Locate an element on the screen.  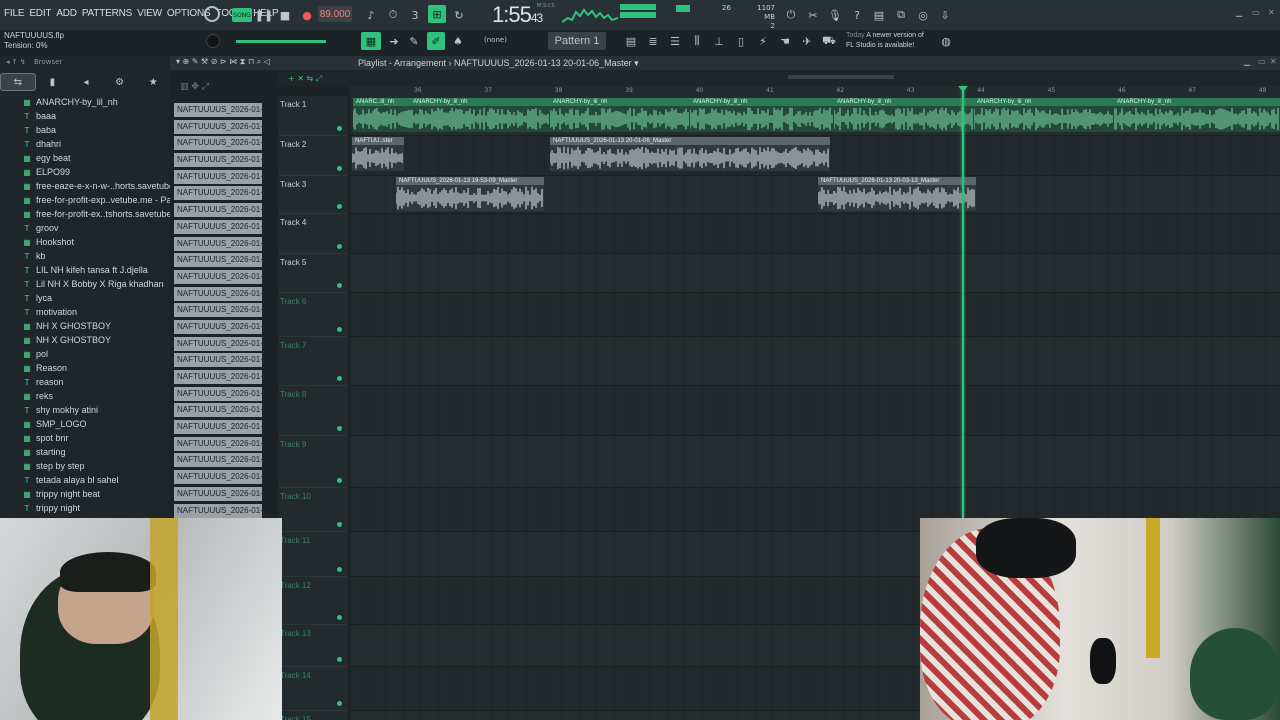
touch-icon: ☚ is located at coordinates (785, 41).